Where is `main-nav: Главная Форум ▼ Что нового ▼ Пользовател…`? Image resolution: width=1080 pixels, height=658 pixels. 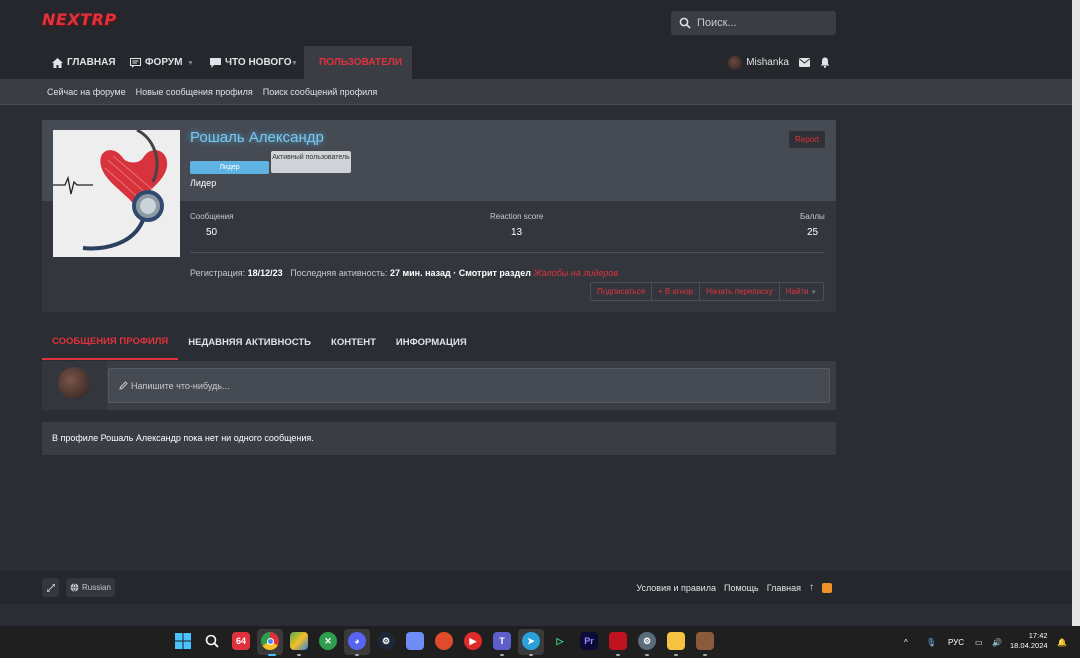 main-nav: Главная Форум ▼ Что нового ▼ Пользовател… is located at coordinates (536, 62).